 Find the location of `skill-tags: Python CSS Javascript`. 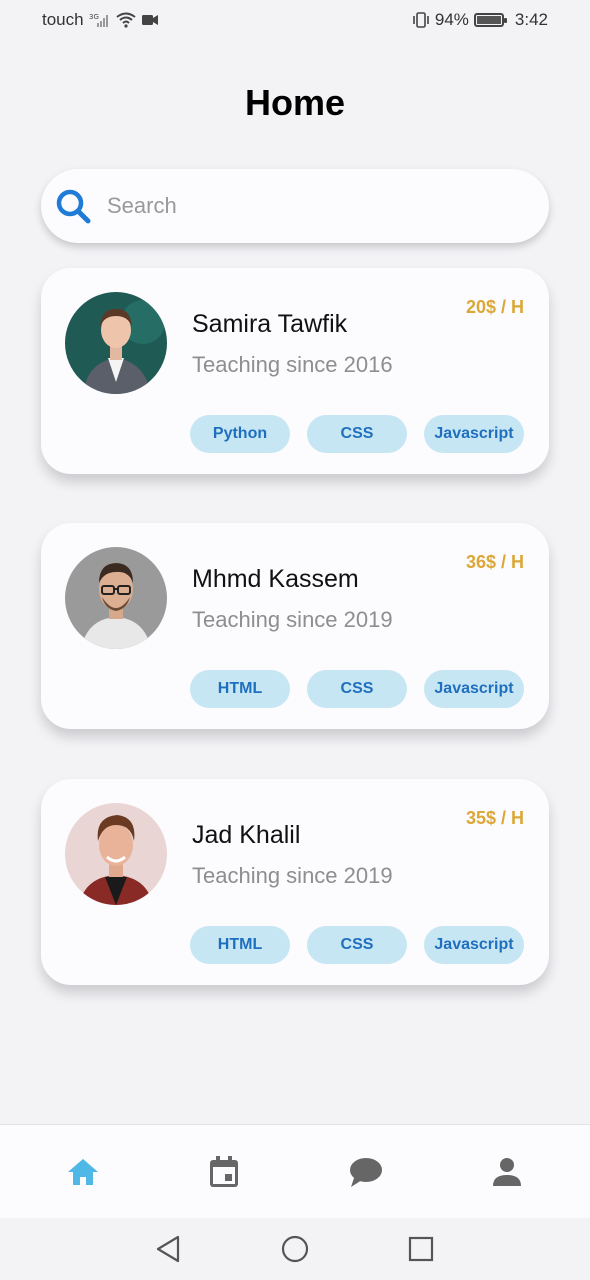

skill-tags: Python CSS Javascript is located at coordinates (357, 434).